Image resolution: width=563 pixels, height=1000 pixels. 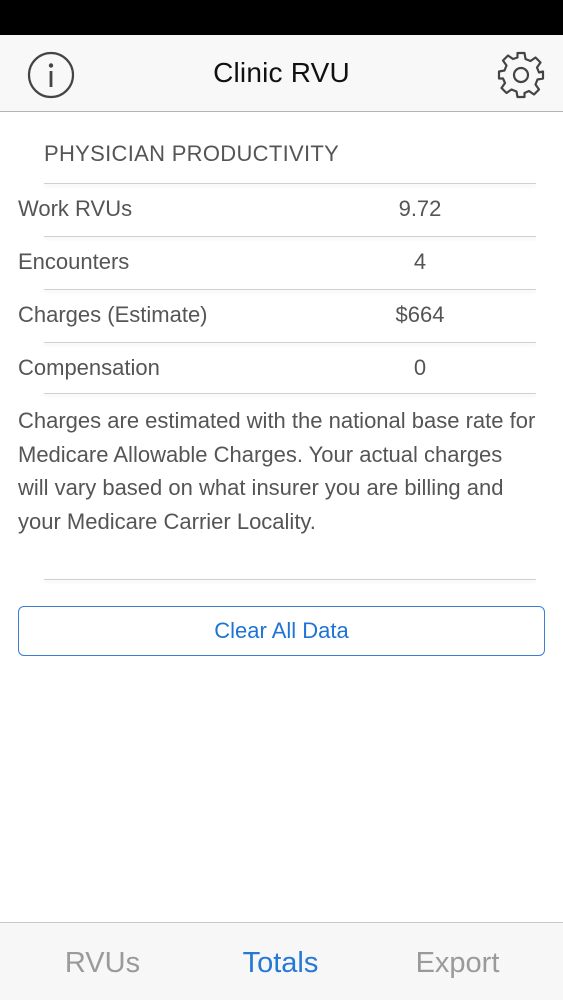 I want to click on tab-totals: Totals, so click(x=280, y=963).